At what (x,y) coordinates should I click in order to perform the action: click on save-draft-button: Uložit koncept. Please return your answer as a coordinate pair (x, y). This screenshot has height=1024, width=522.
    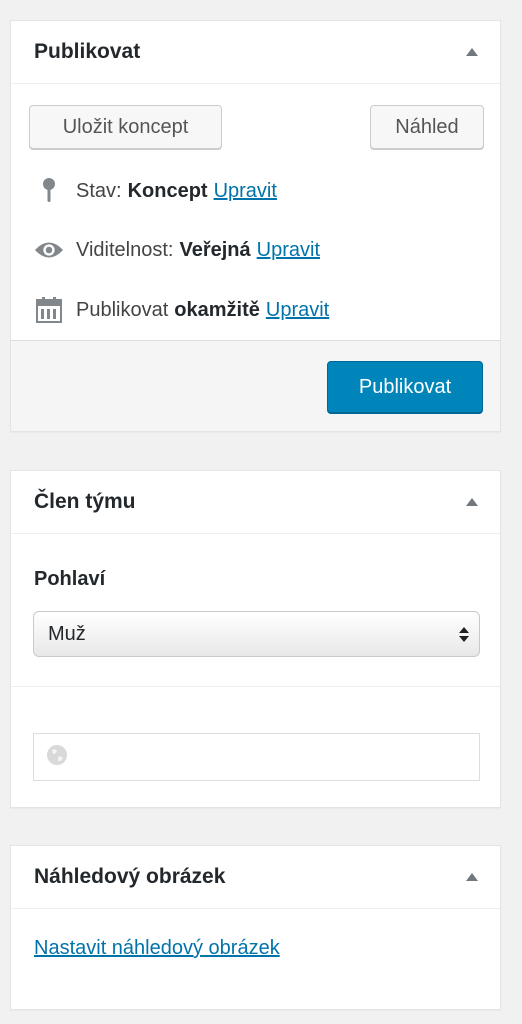
    Looking at the image, I should click on (125, 127).